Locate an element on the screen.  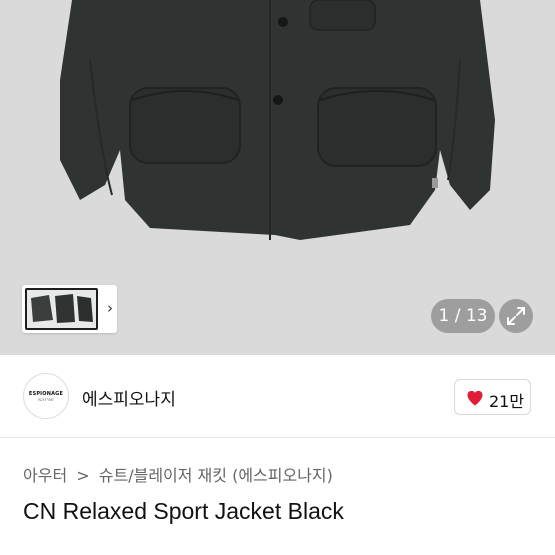
expand-button is located at coordinates (516, 316).